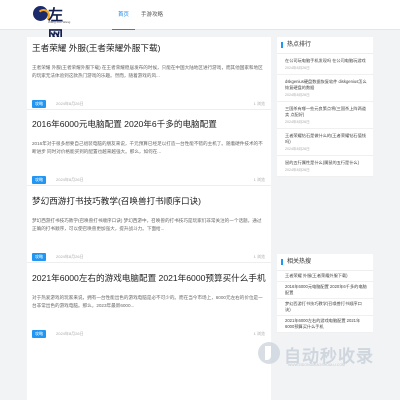 Image resolution: width=400 pixels, height=400 pixels. I want to click on post-title: 王者荣耀 外服(王者荣耀外服下载), so click(149, 48).